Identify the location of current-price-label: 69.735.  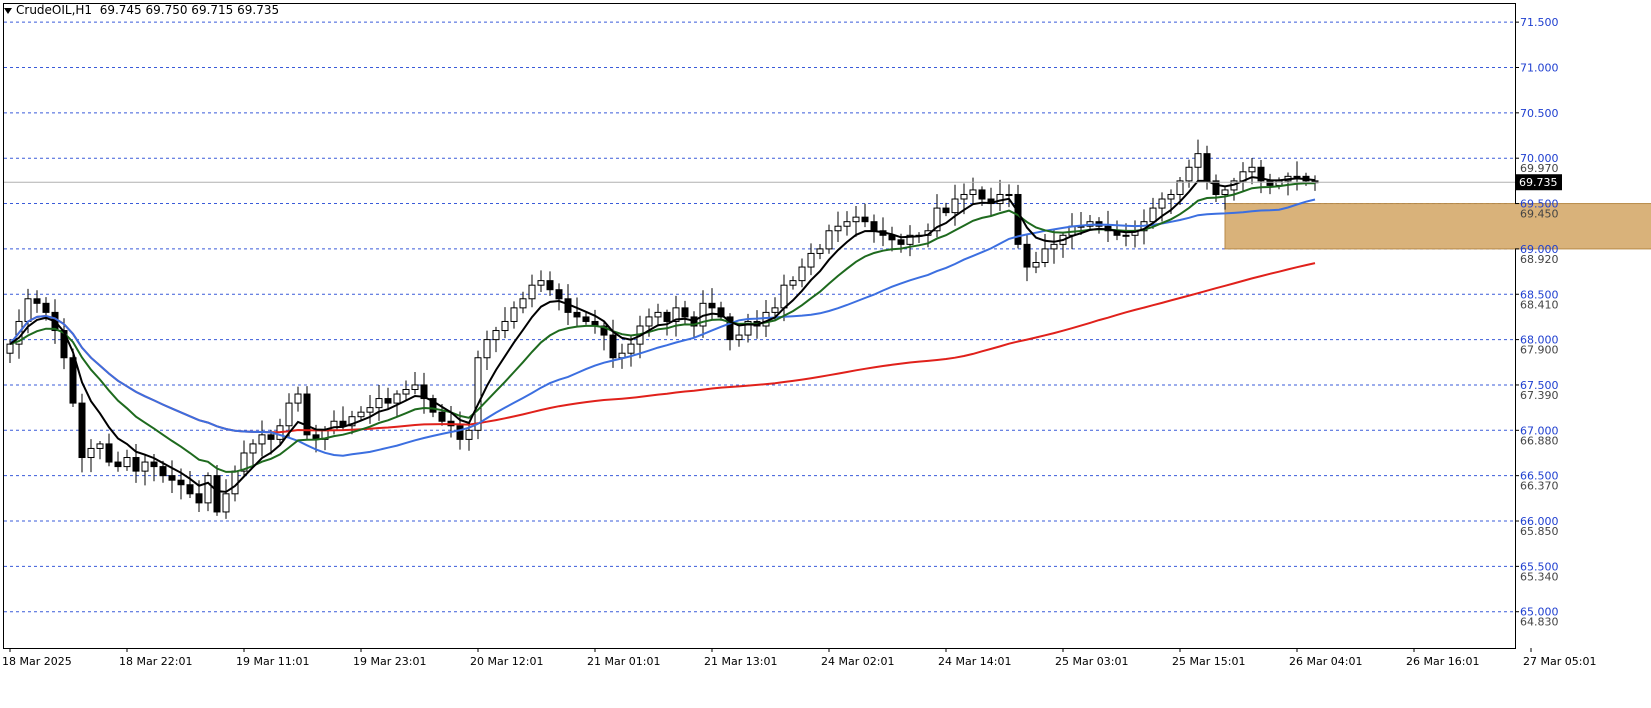
(1538, 182).